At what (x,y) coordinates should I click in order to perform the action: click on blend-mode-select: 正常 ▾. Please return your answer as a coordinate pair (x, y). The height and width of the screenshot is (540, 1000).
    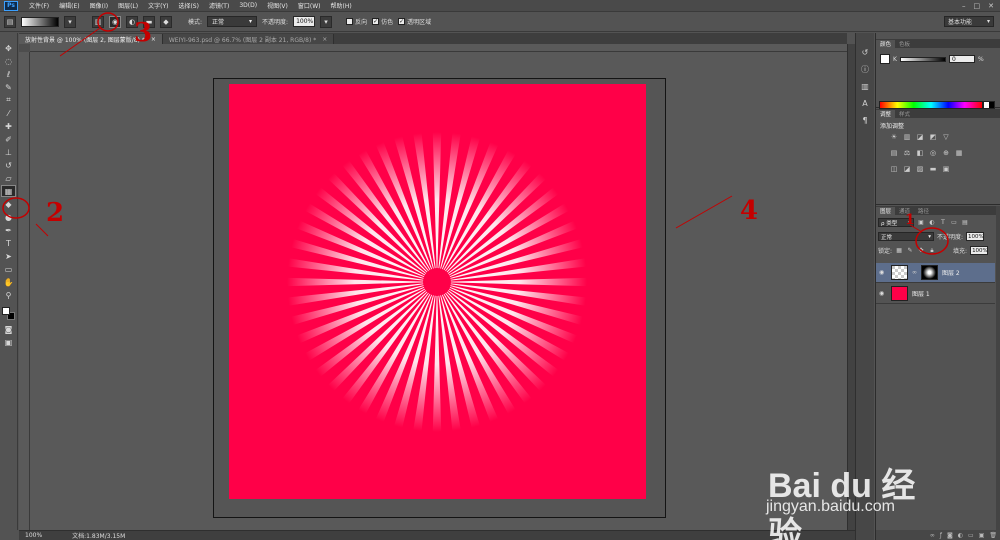
    Looking at the image, I should click on (906, 236).